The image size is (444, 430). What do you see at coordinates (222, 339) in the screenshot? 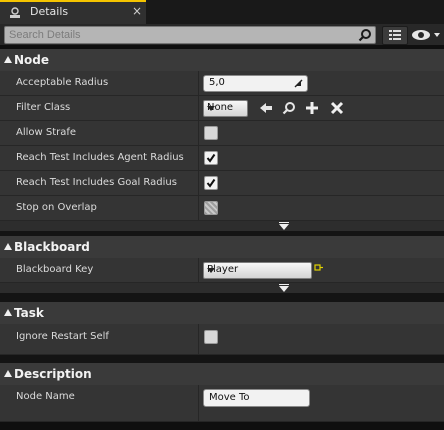
I see `row-ignore-restart-self: Ignore Restart Self` at bounding box center [222, 339].